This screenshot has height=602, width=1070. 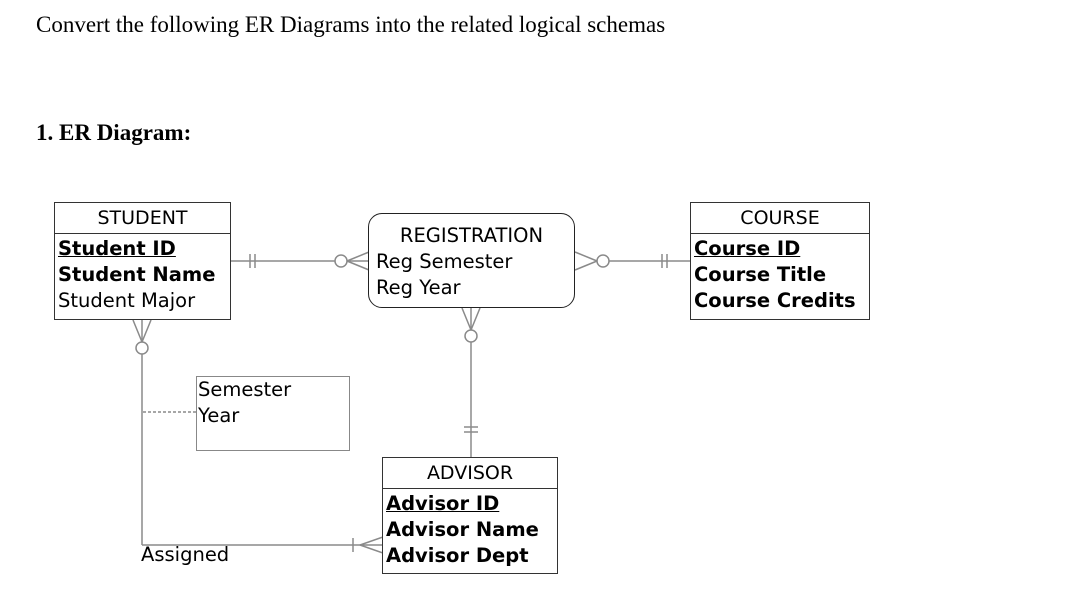 What do you see at coordinates (775, 300) in the screenshot?
I see `attribute-required: Course Credits` at bounding box center [775, 300].